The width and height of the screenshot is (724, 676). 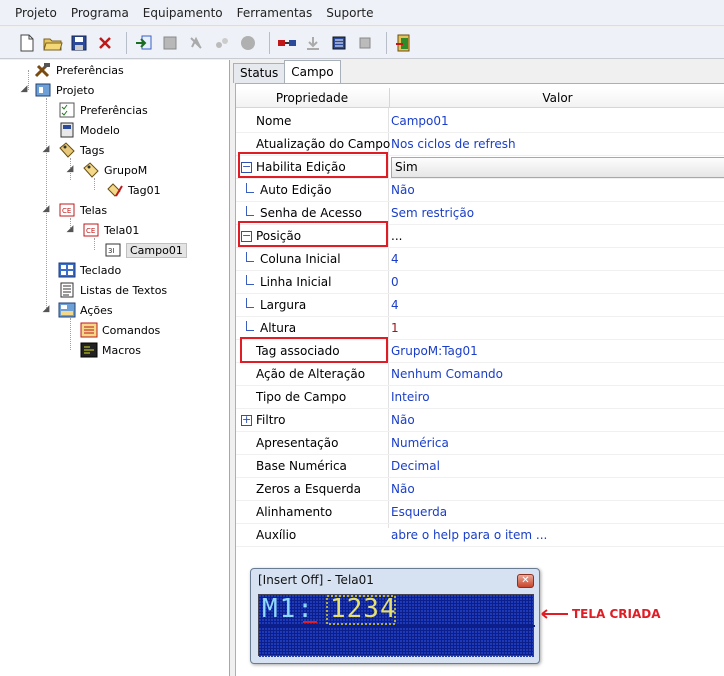 What do you see at coordinates (90, 70) in the screenshot?
I see `tree-label: Preferências` at bounding box center [90, 70].